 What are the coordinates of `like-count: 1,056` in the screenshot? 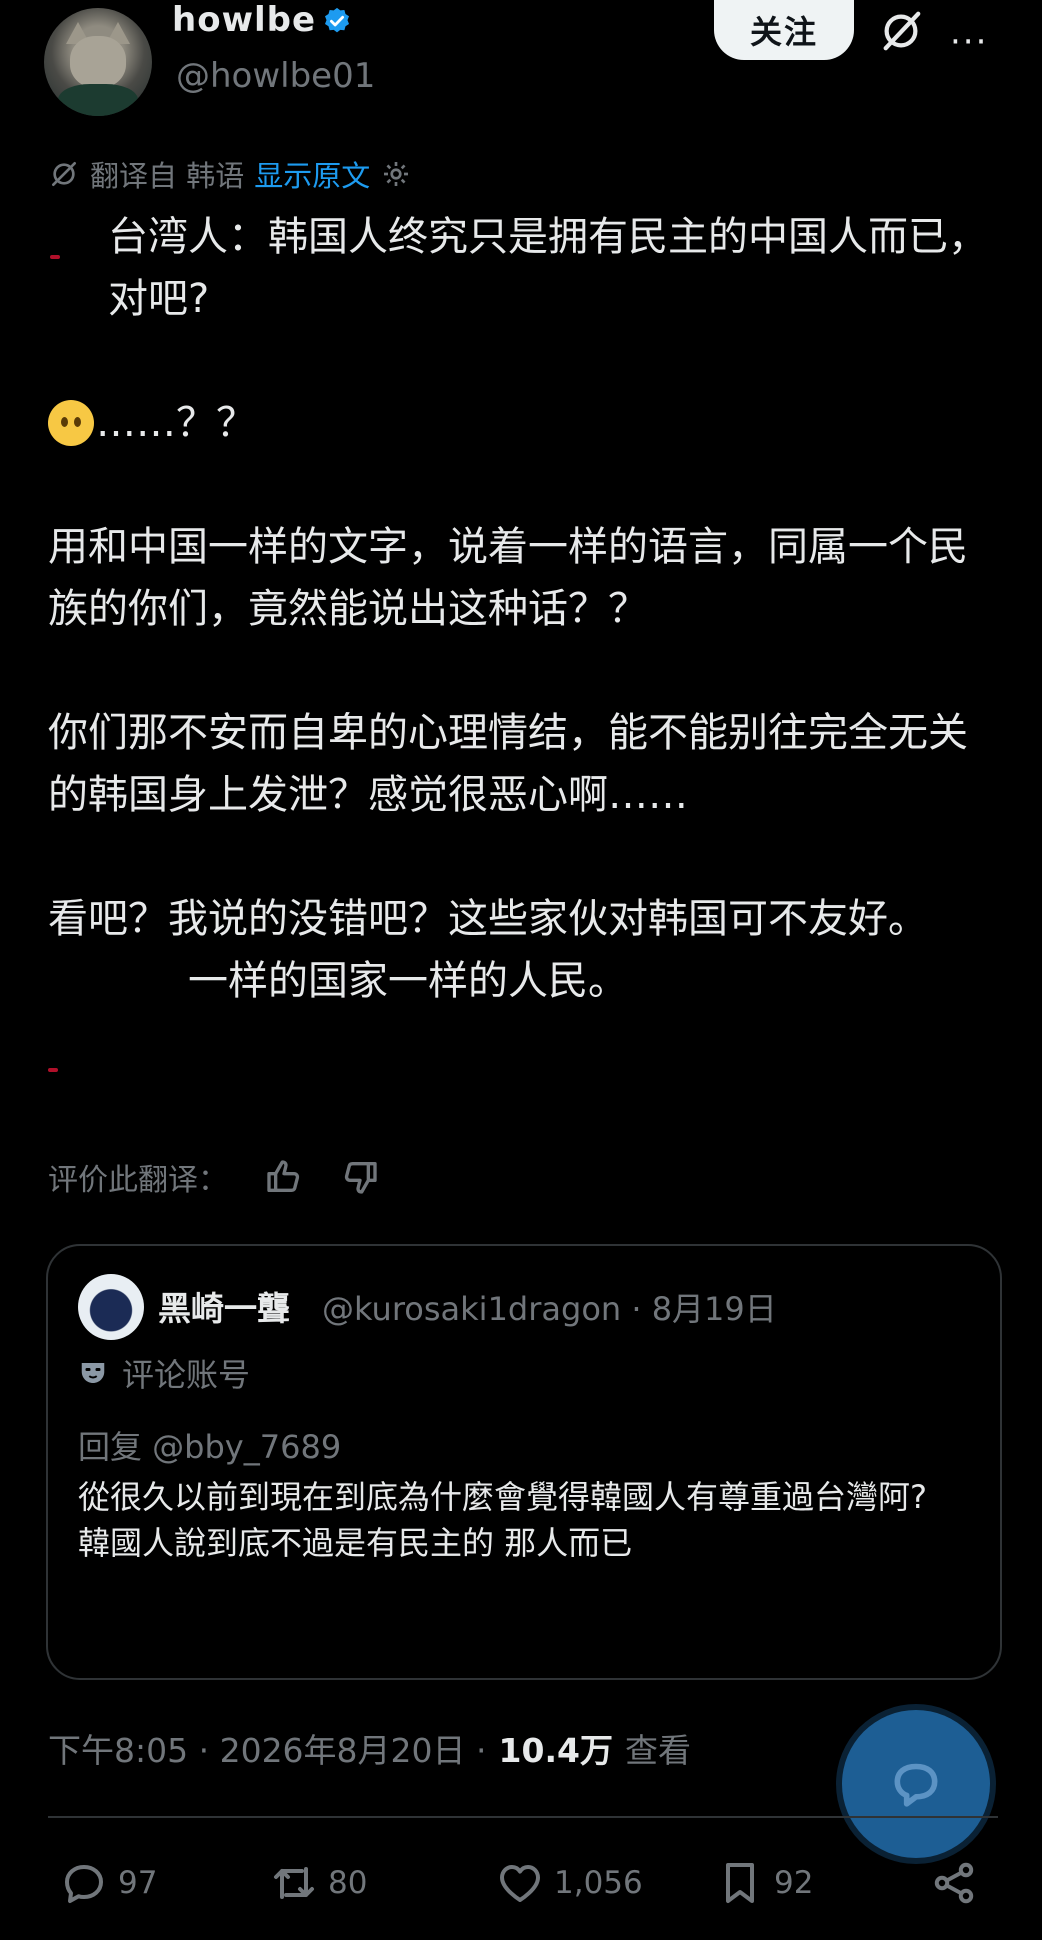 It's located at (598, 1883).